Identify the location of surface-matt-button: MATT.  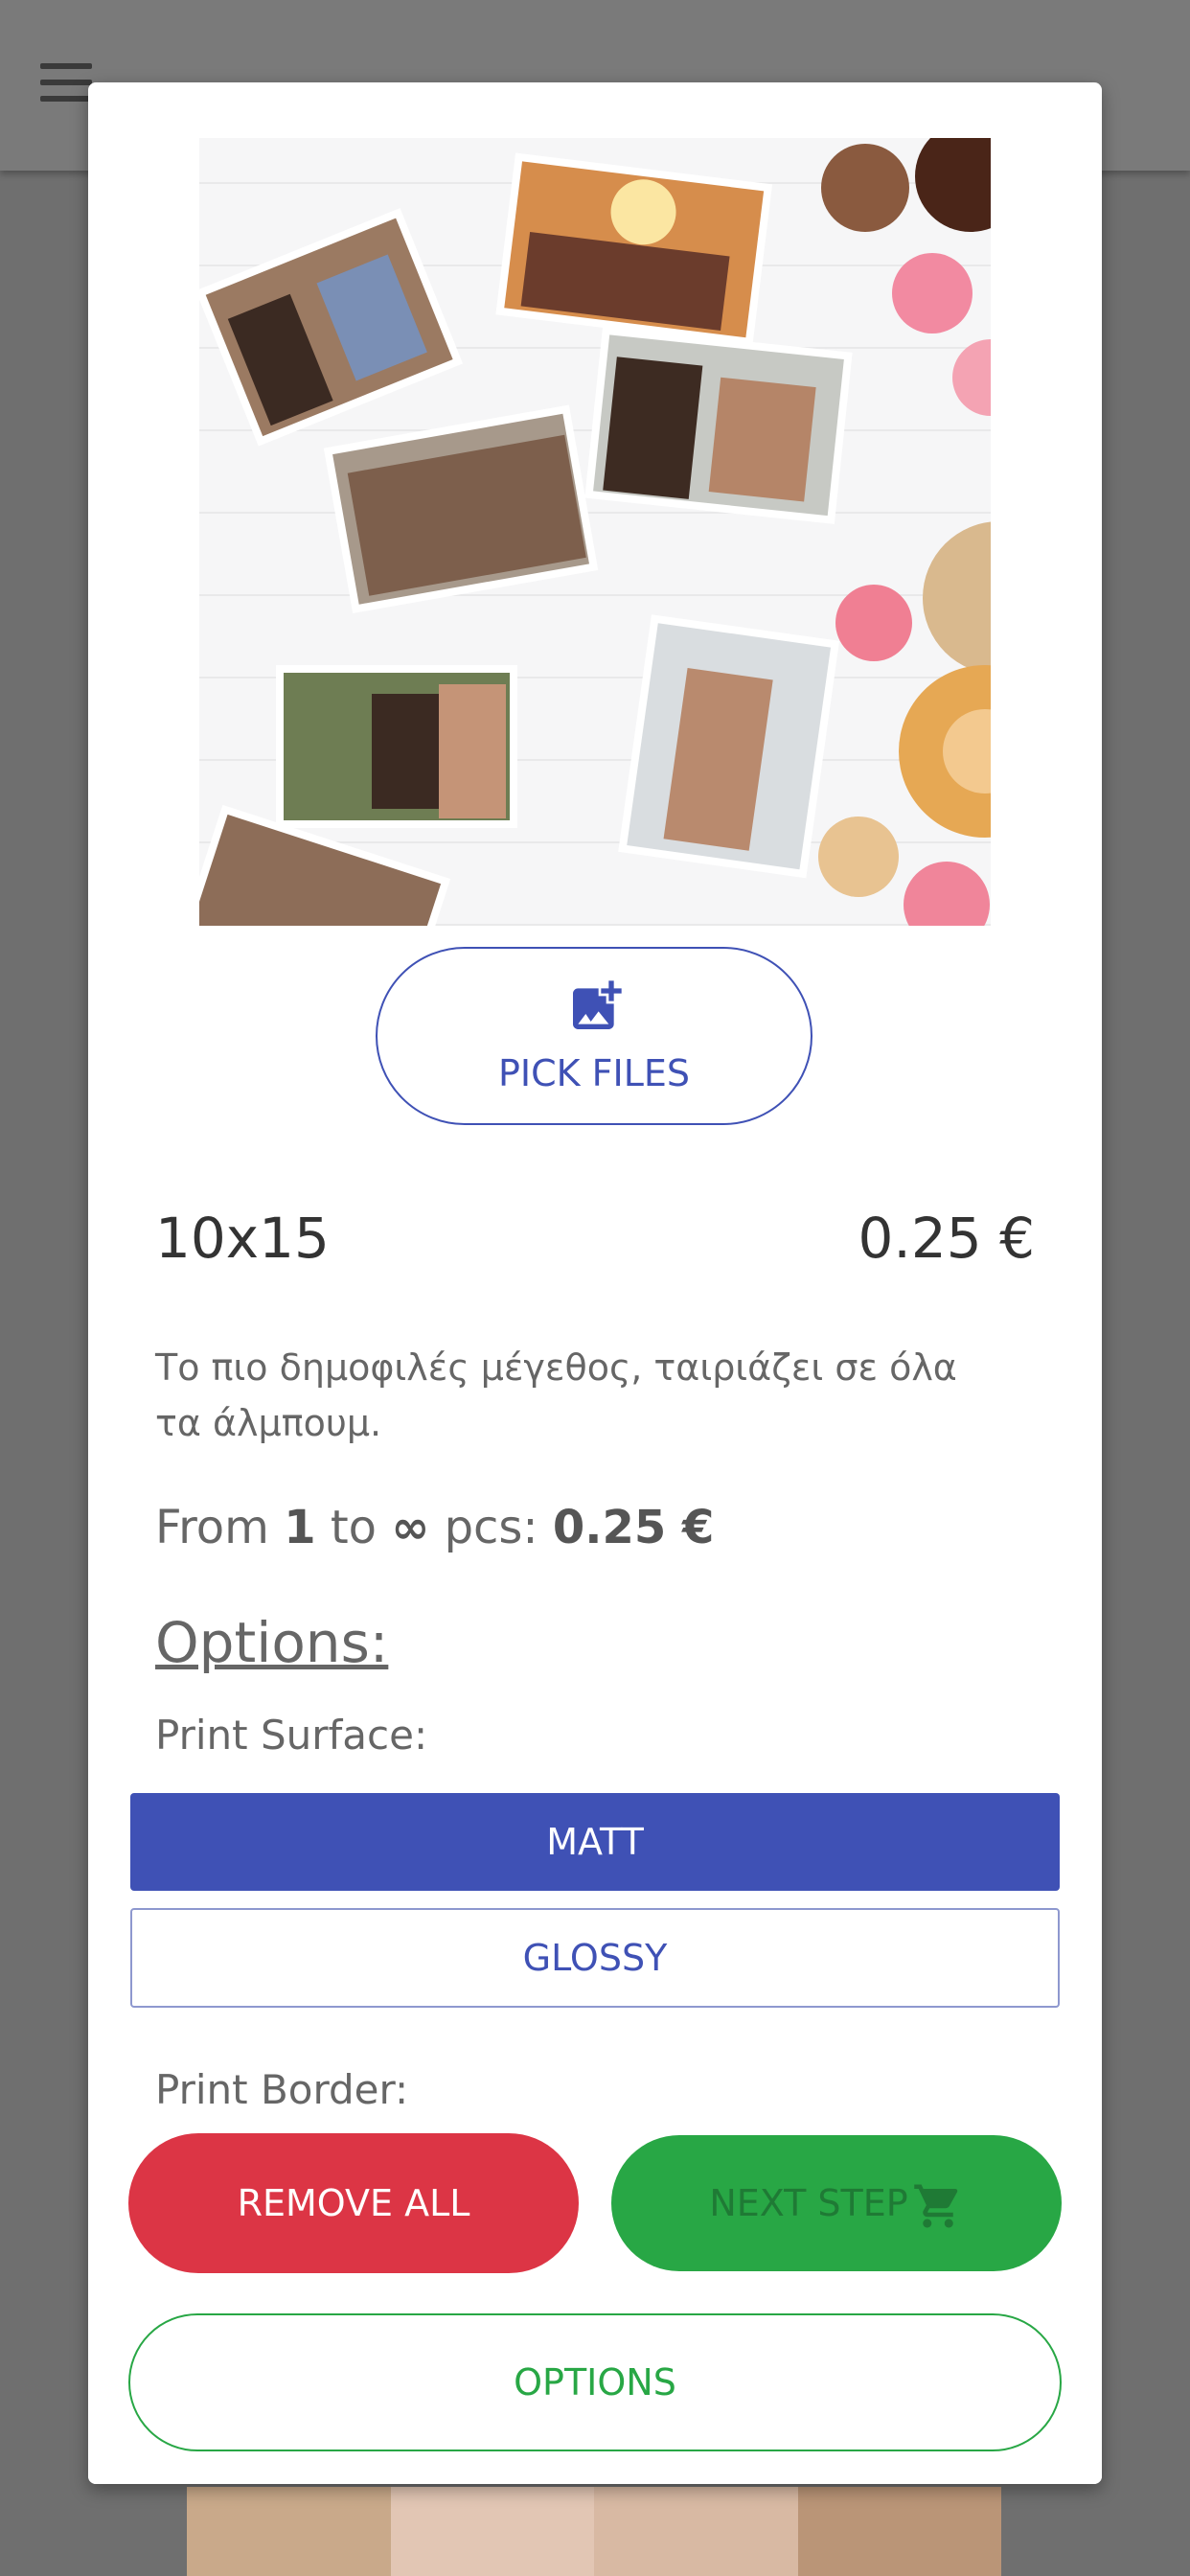
(595, 1842).